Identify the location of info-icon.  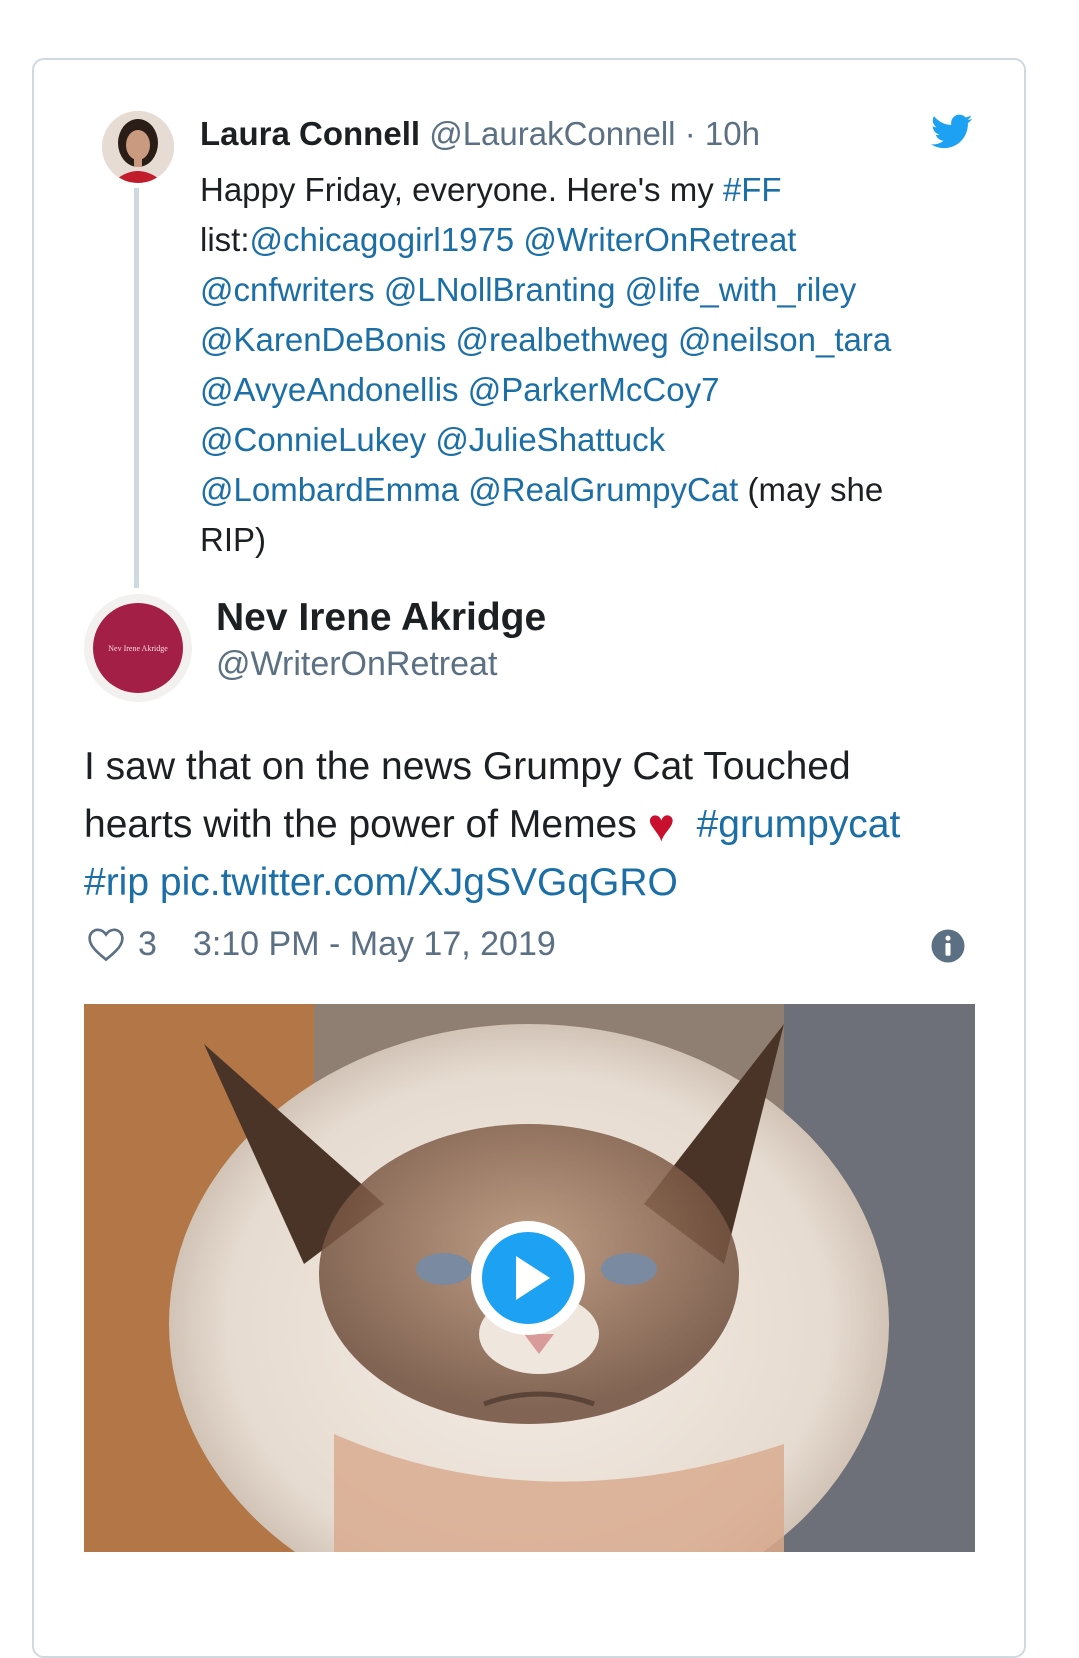
(948, 946).